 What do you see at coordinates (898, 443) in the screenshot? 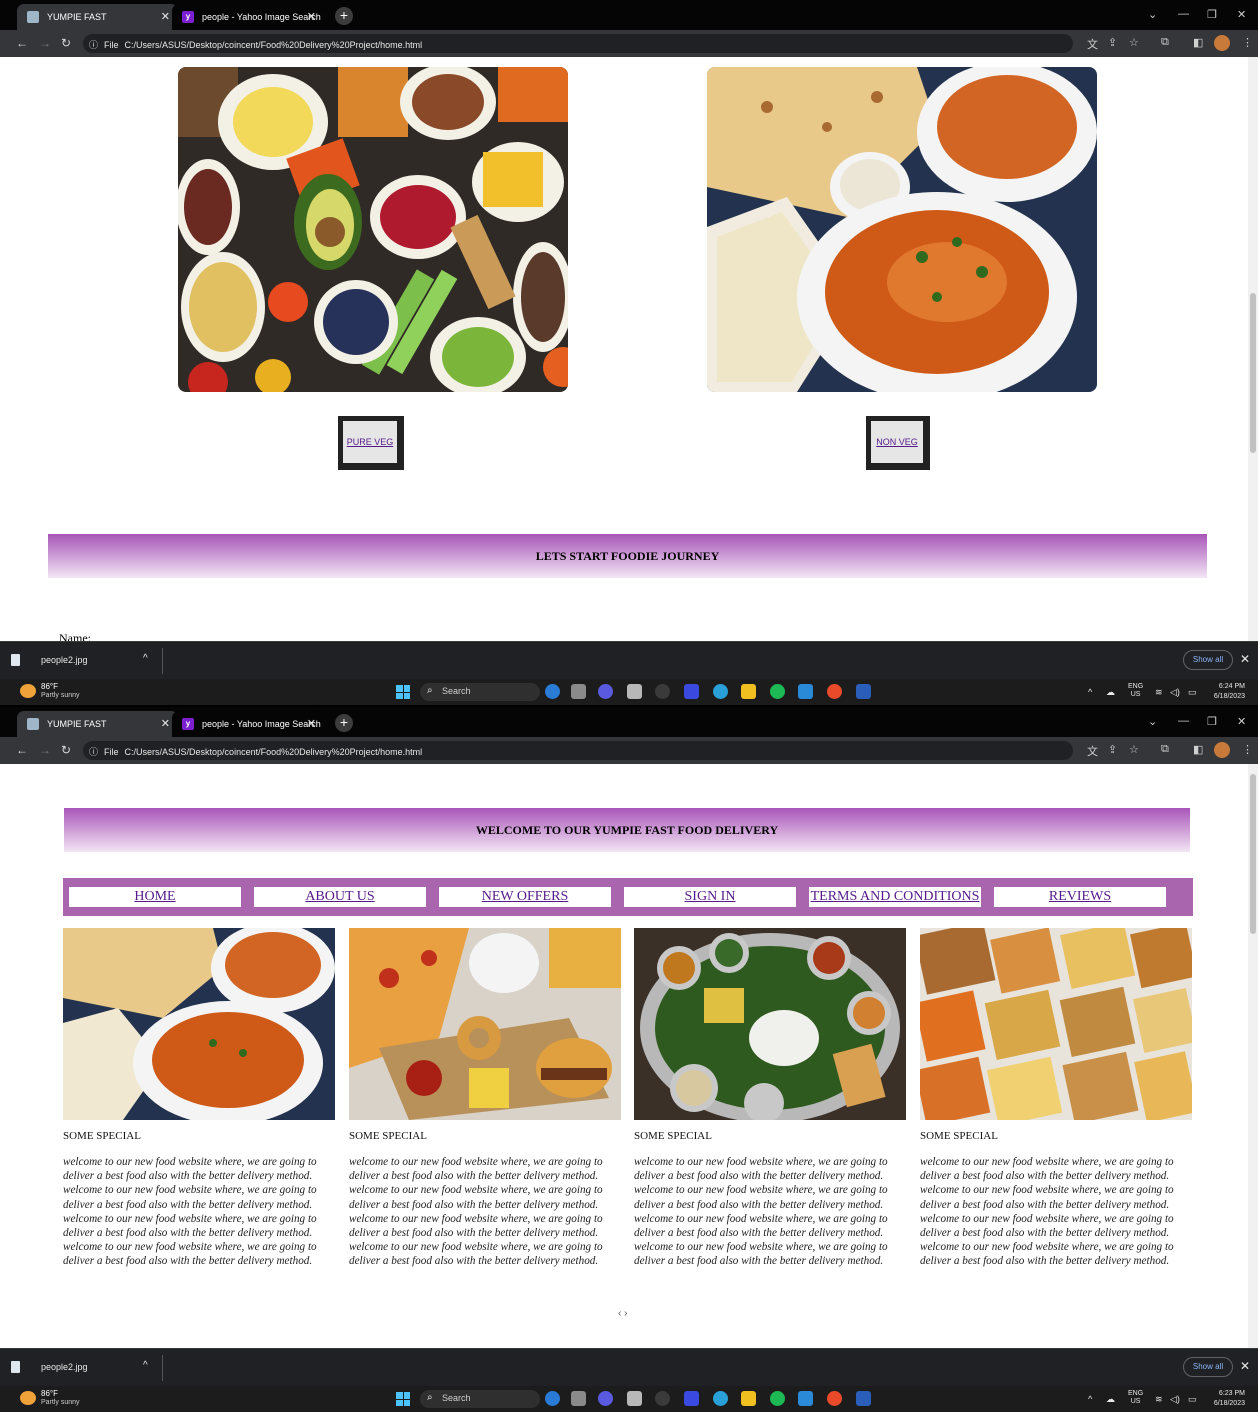
I see `non-veg-button: NON VEG` at bounding box center [898, 443].